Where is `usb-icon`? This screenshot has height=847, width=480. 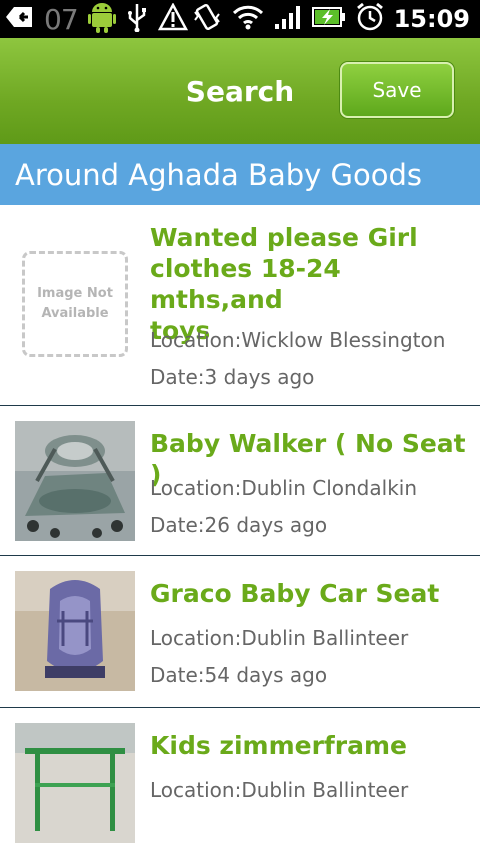 usb-icon is located at coordinates (137, 19).